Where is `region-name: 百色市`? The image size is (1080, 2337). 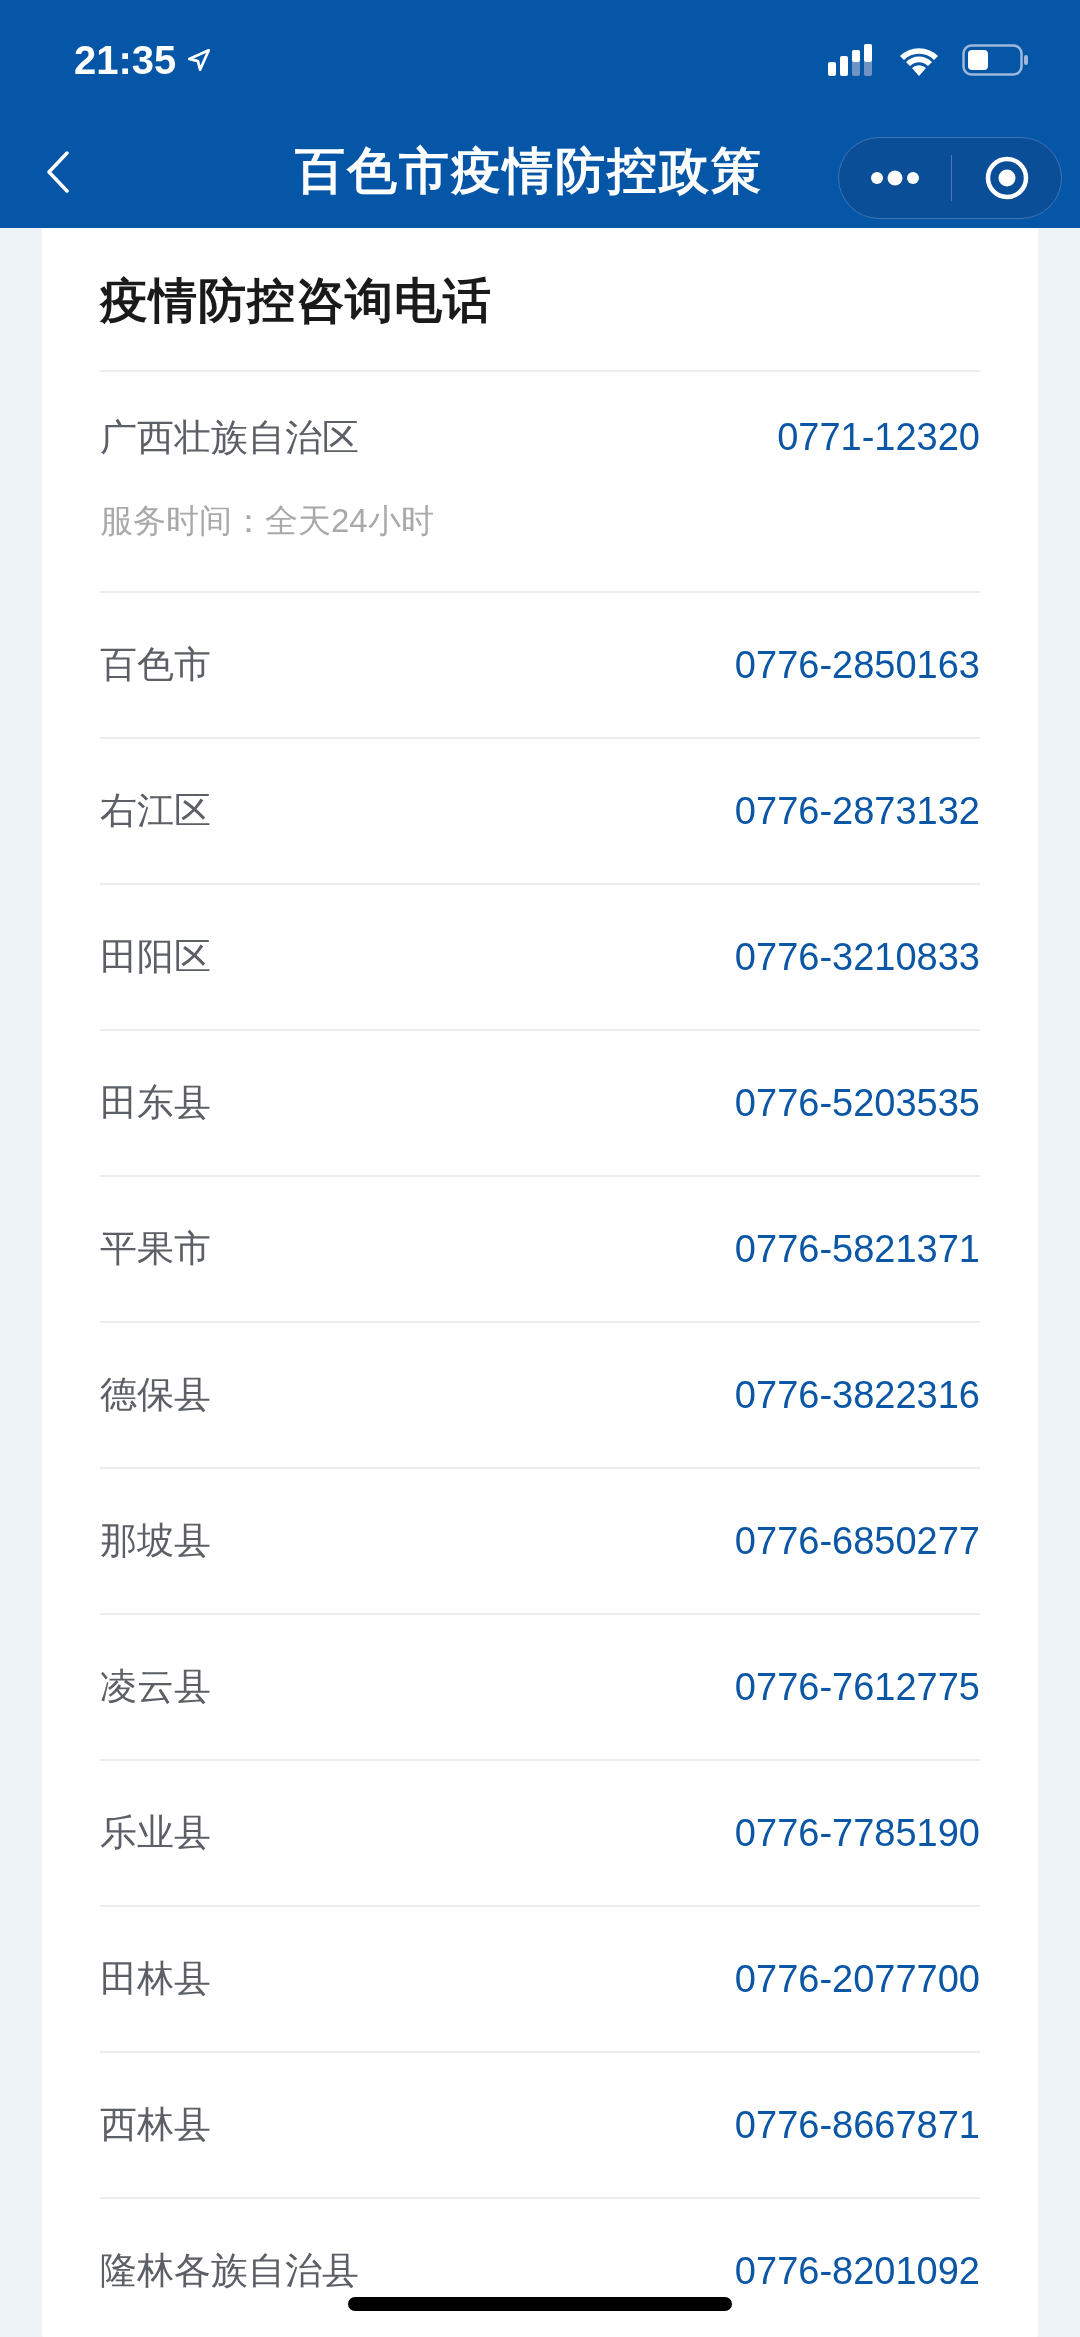
region-name: 百色市 is located at coordinates (155, 665).